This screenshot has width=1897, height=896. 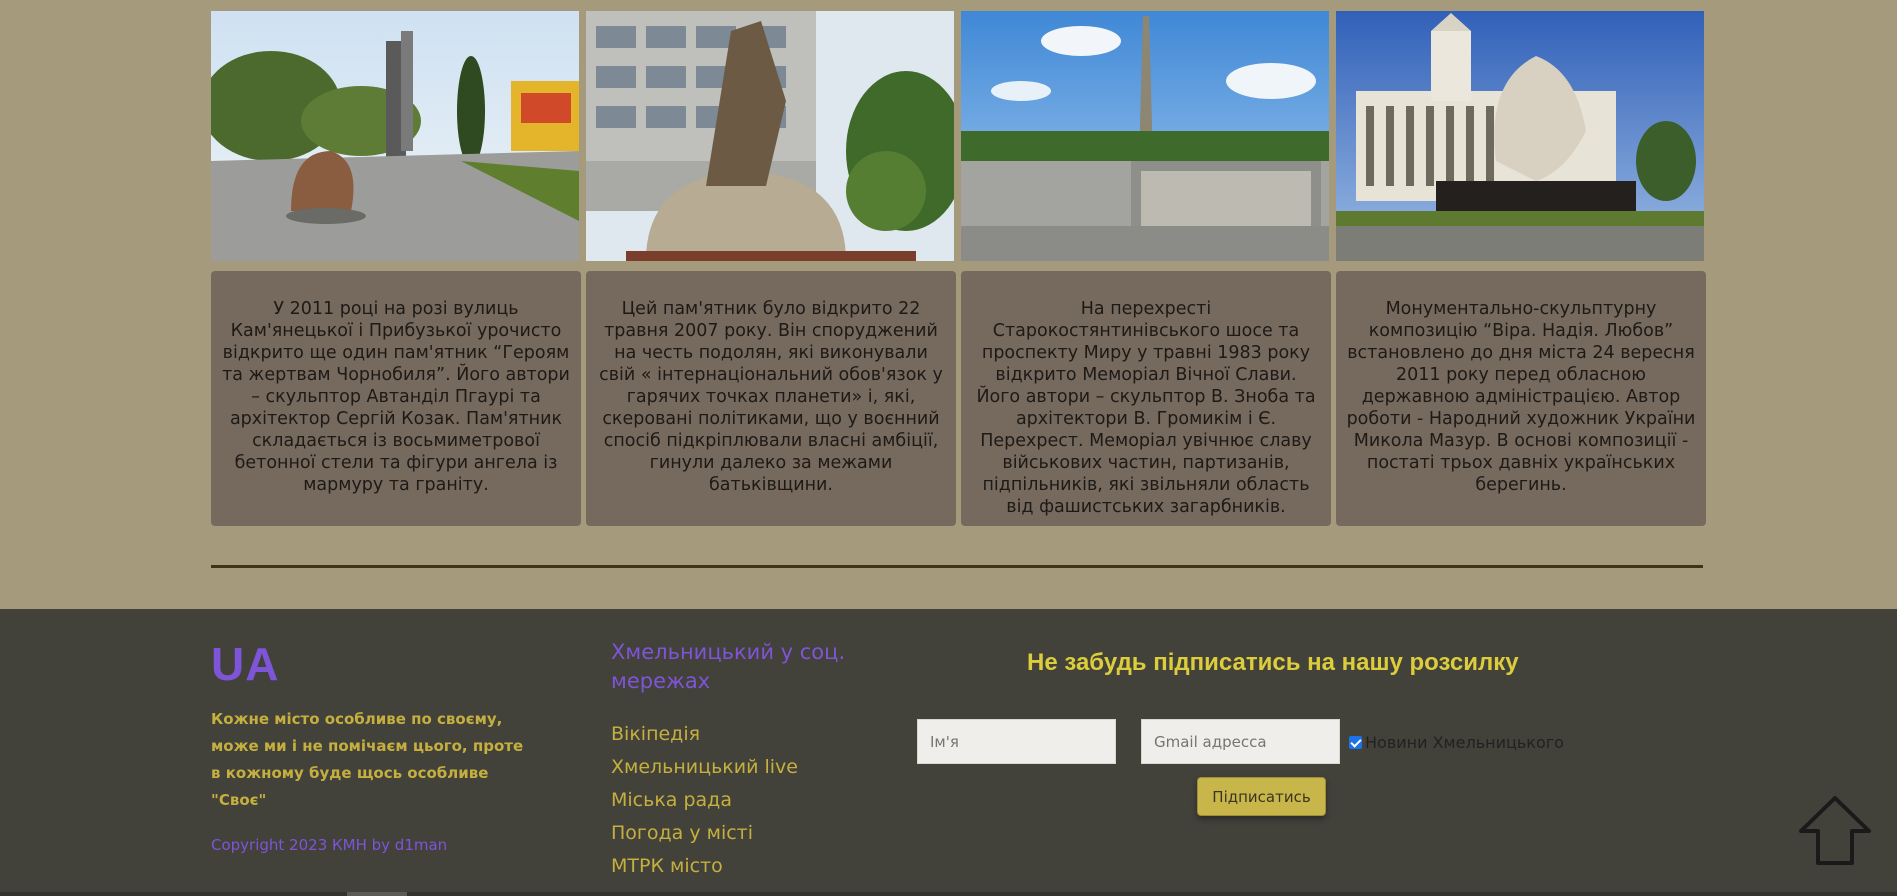 What do you see at coordinates (1273, 662) in the screenshot?
I see `newsletter-title: Не забудь підписатись на нашу розсилку` at bounding box center [1273, 662].